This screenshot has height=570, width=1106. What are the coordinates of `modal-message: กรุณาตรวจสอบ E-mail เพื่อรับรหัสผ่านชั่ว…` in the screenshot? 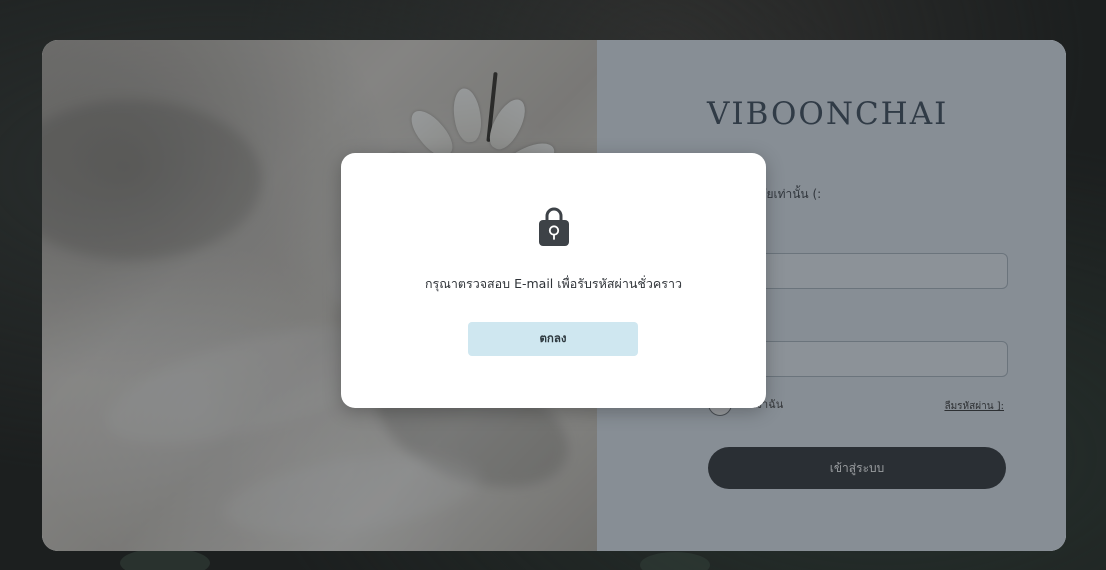 It's located at (553, 283).